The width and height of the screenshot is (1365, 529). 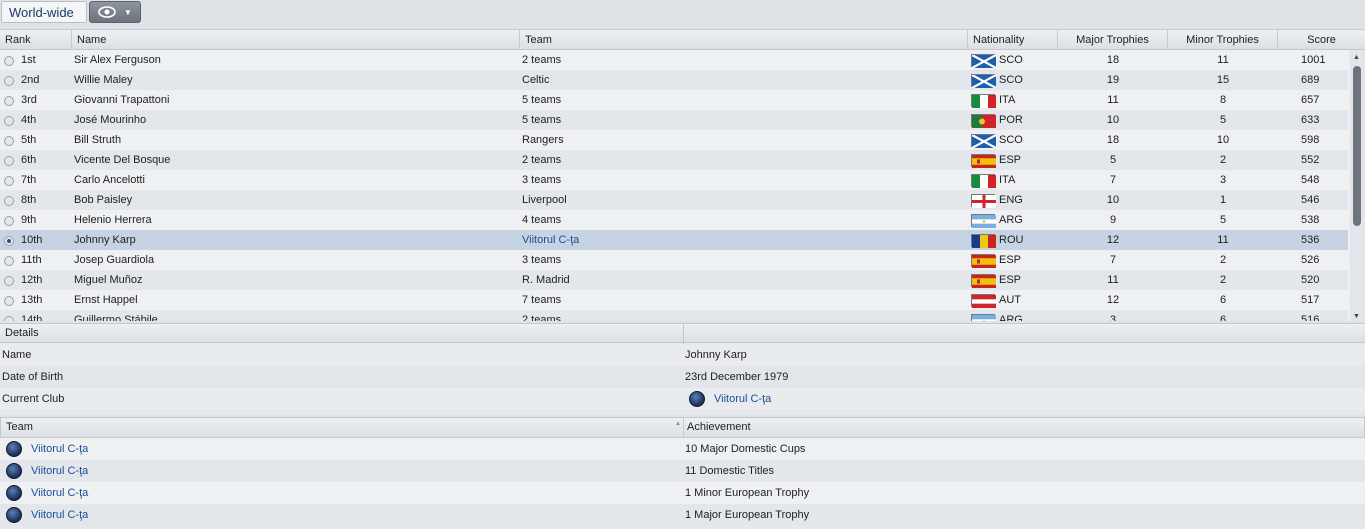 I want to click on manager-name-link: José Mourinho, so click(x=110, y=120).